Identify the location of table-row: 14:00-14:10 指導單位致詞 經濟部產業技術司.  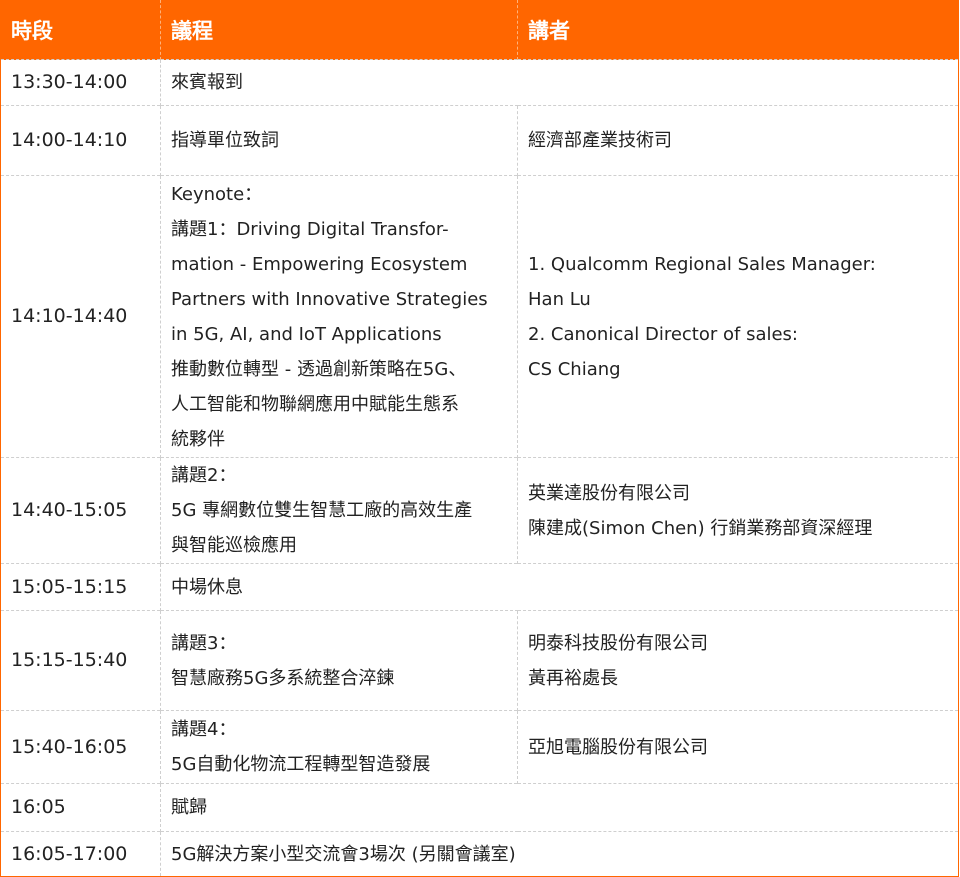
(479, 140).